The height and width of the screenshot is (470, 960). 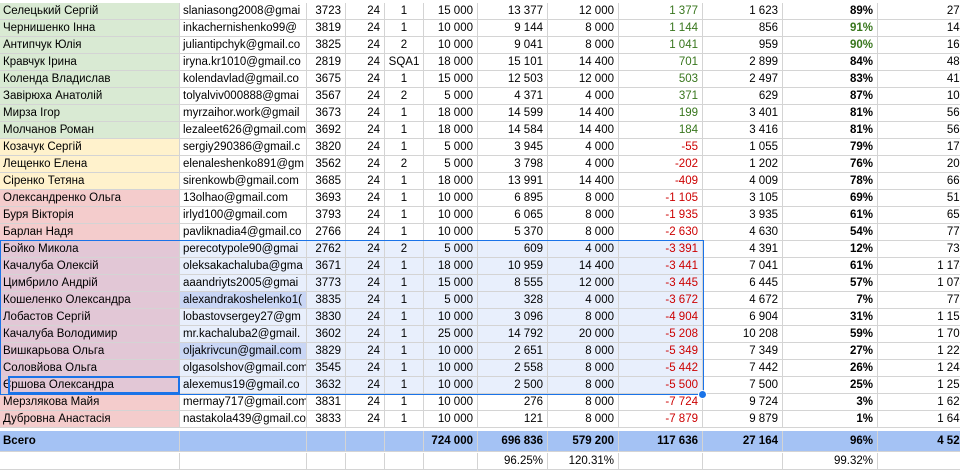 I want to click on cell-email: iryna.kr1010@gmail.co, so click(x=243, y=62).